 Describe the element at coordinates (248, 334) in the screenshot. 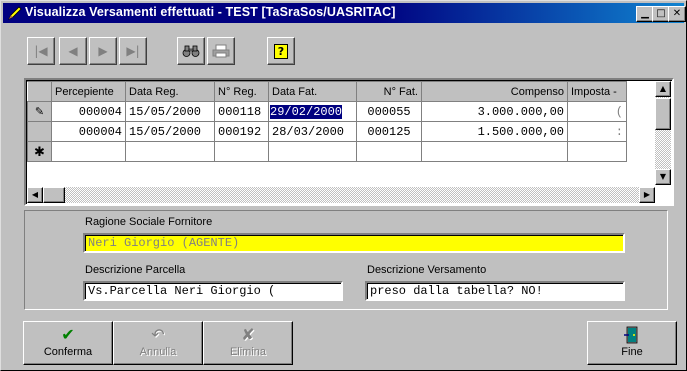

I see `delete-icon: ✘` at that location.